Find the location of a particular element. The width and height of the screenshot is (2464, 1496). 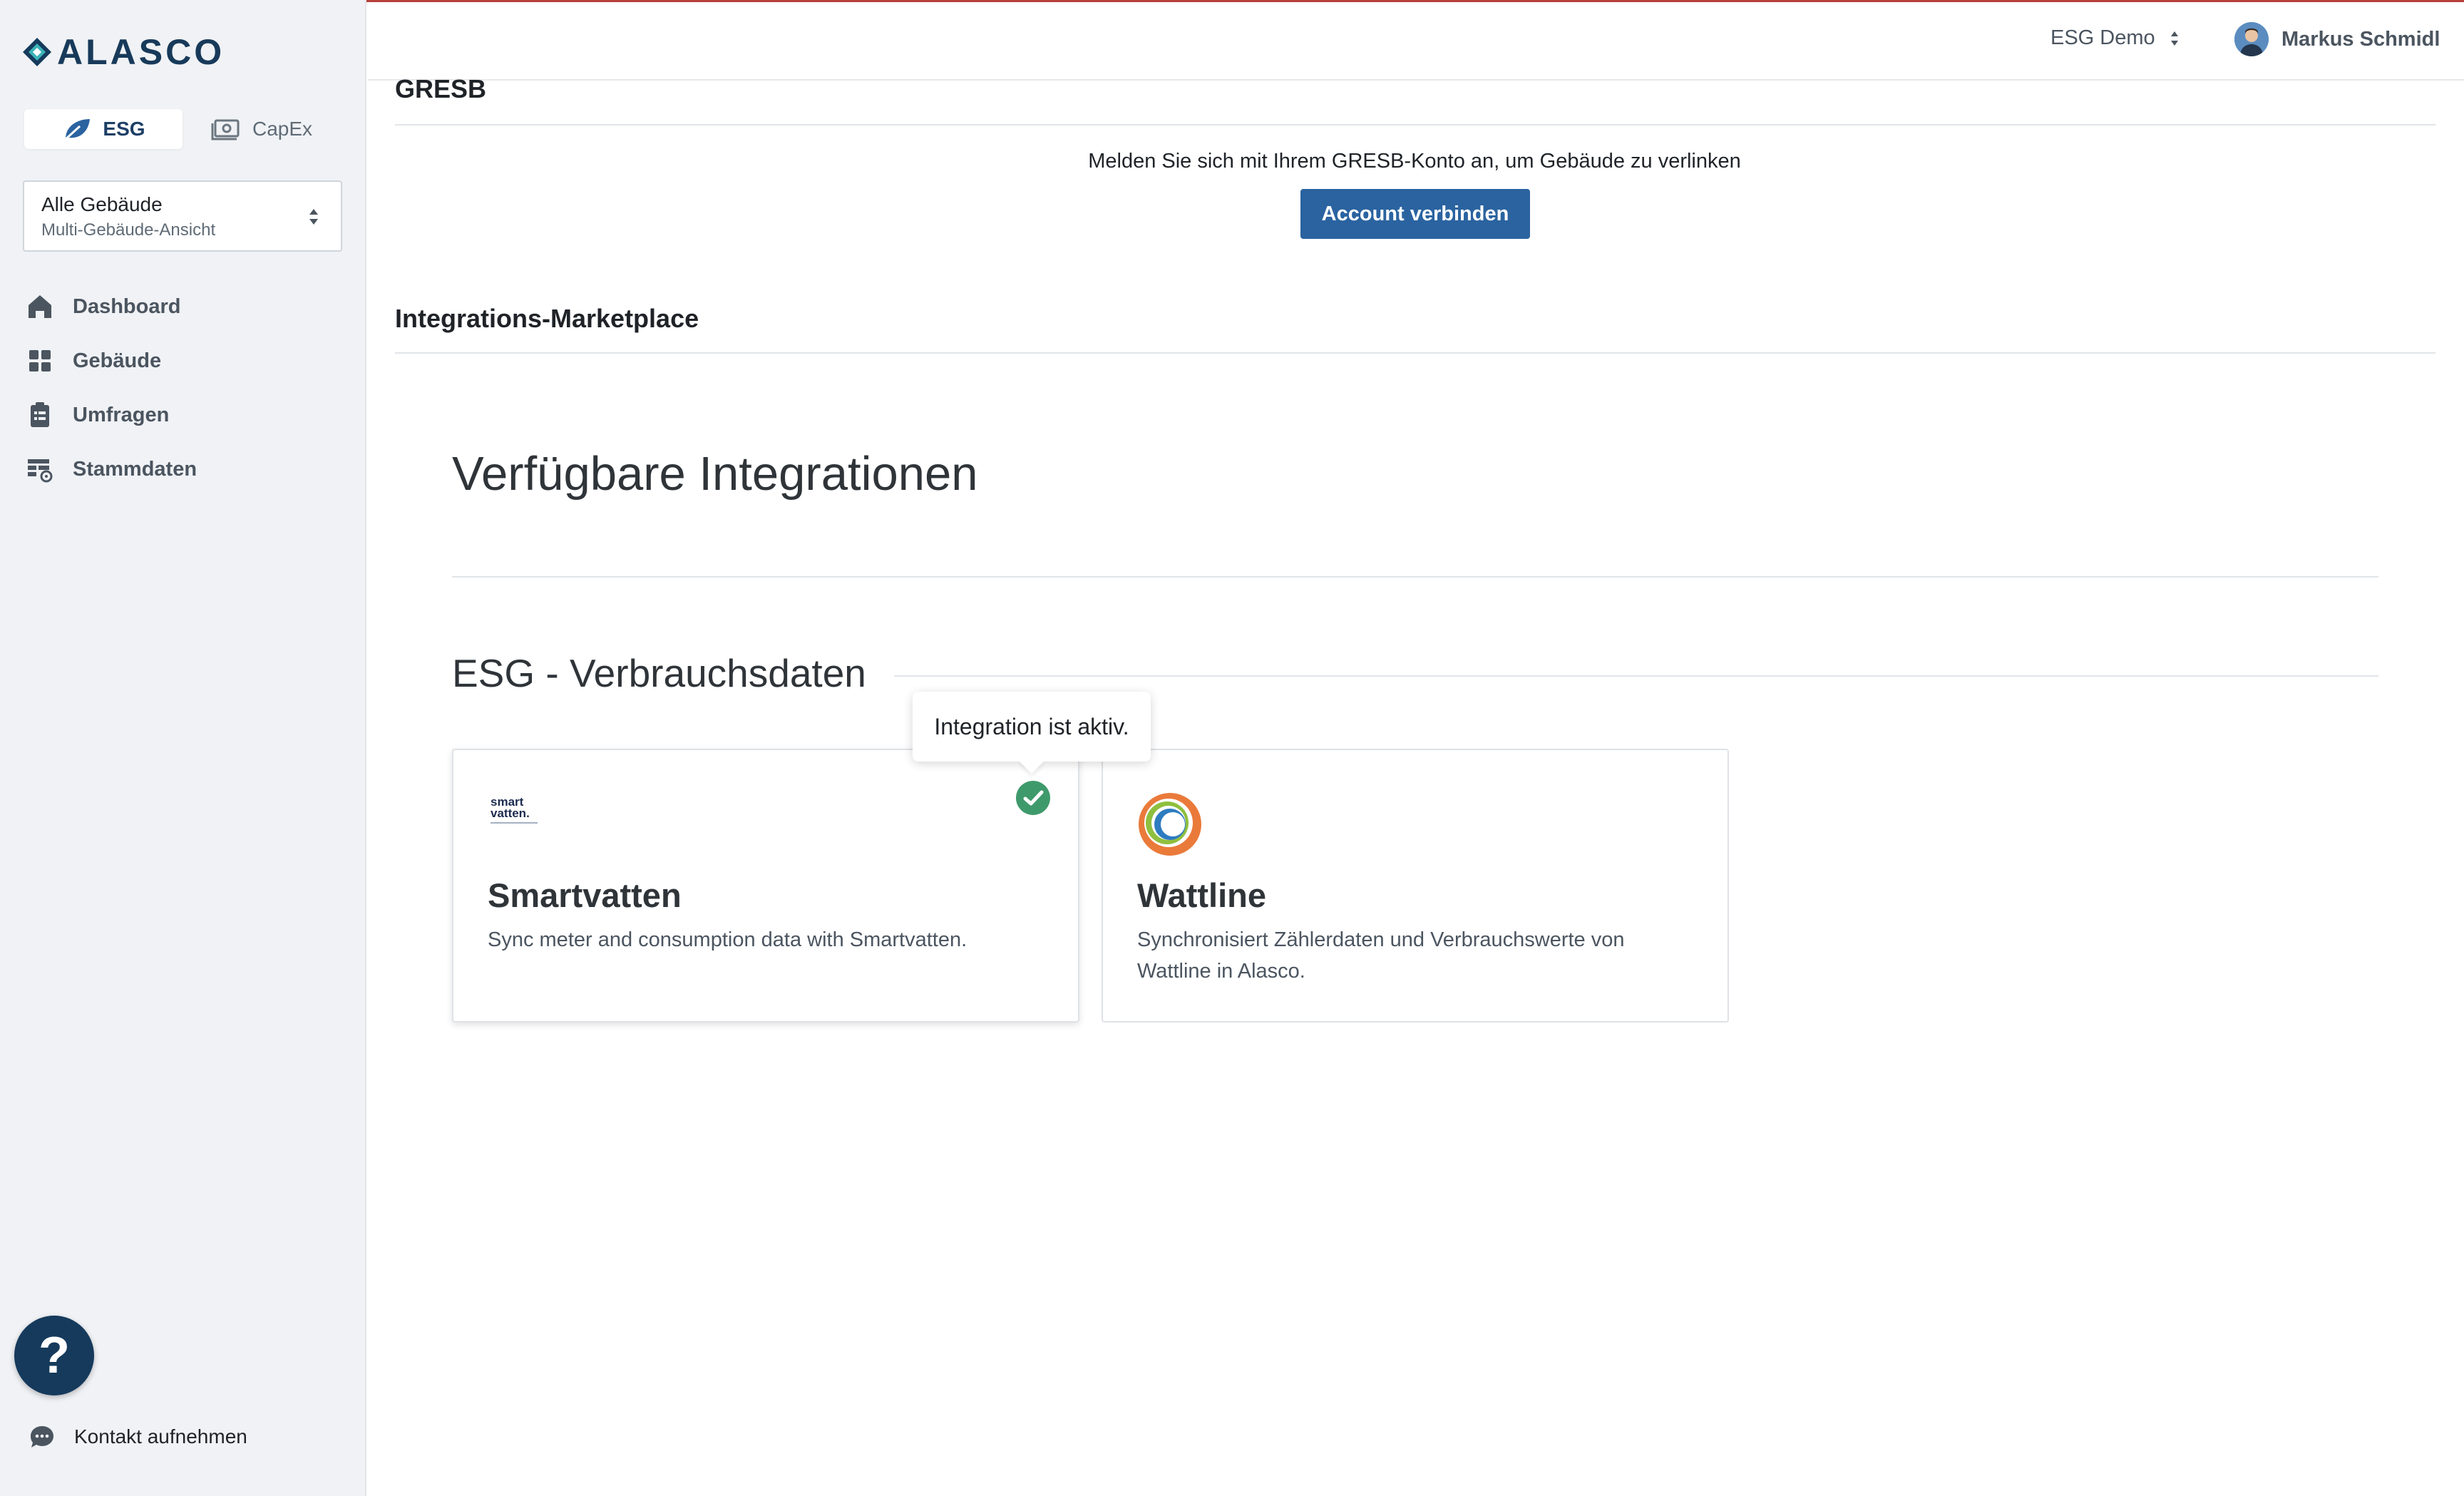

wattline-logo is located at coordinates (1170, 826).